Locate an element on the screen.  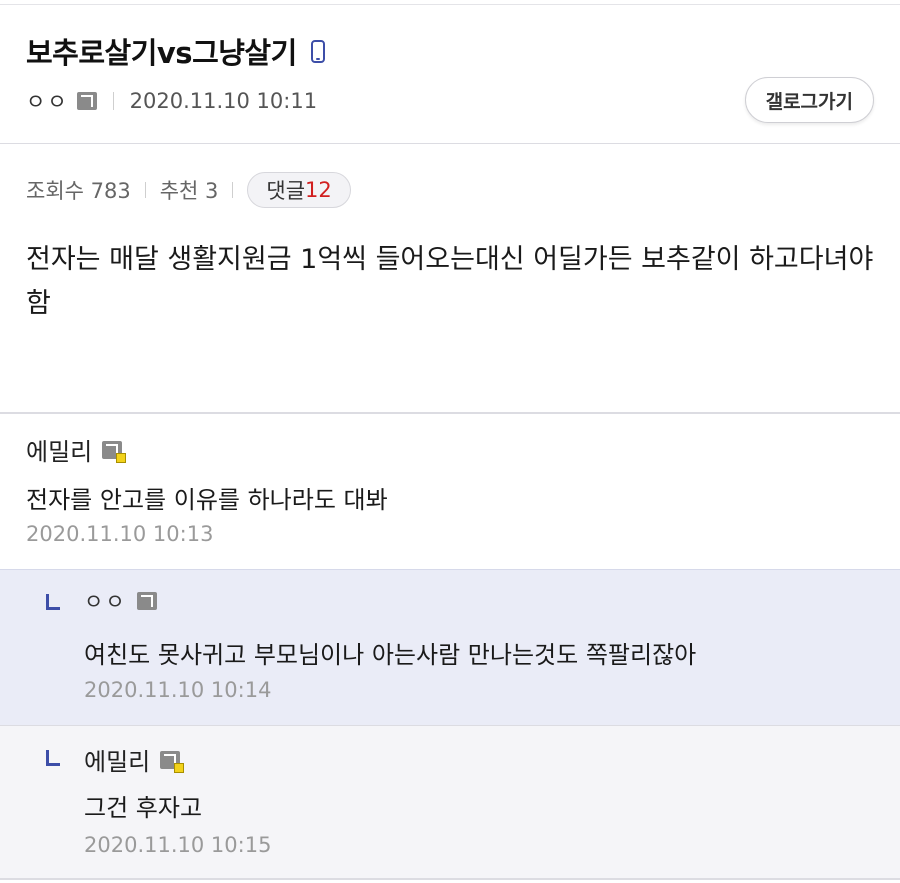
comment-badge-label: 댓글 is located at coordinates (286, 191).